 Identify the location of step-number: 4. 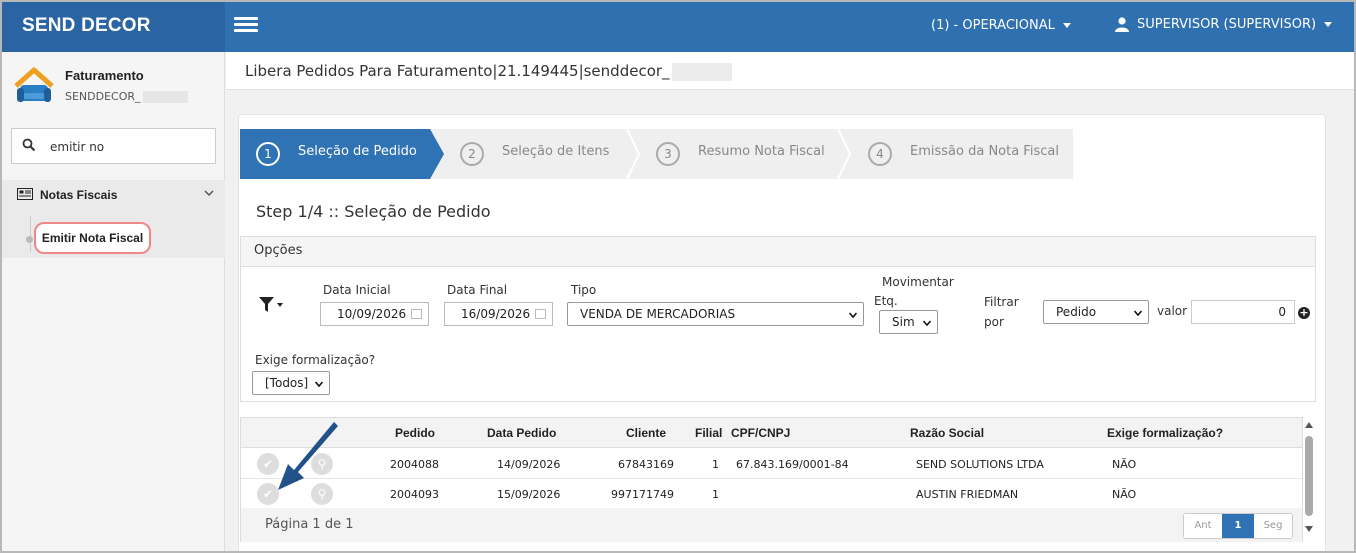
(880, 154).